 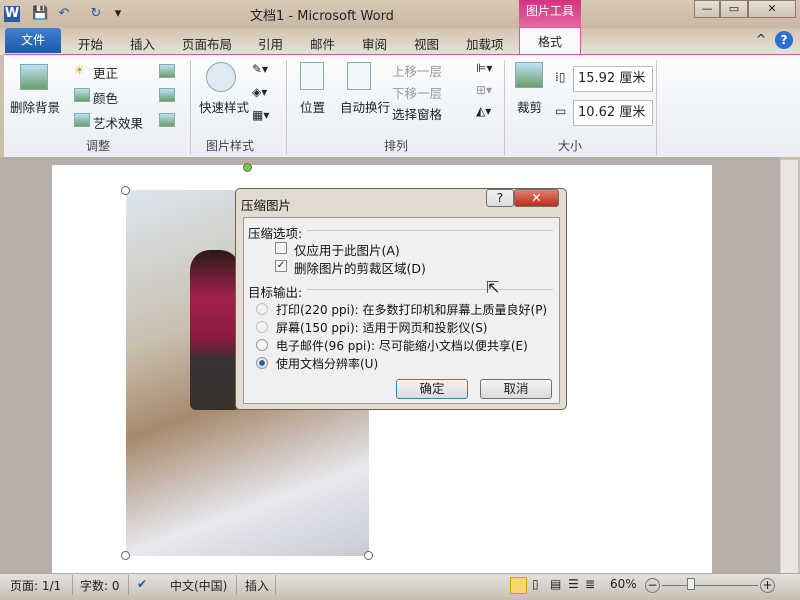 What do you see at coordinates (167, 95) in the screenshot?
I see `change-picture-icon` at bounding box center [167, 95].